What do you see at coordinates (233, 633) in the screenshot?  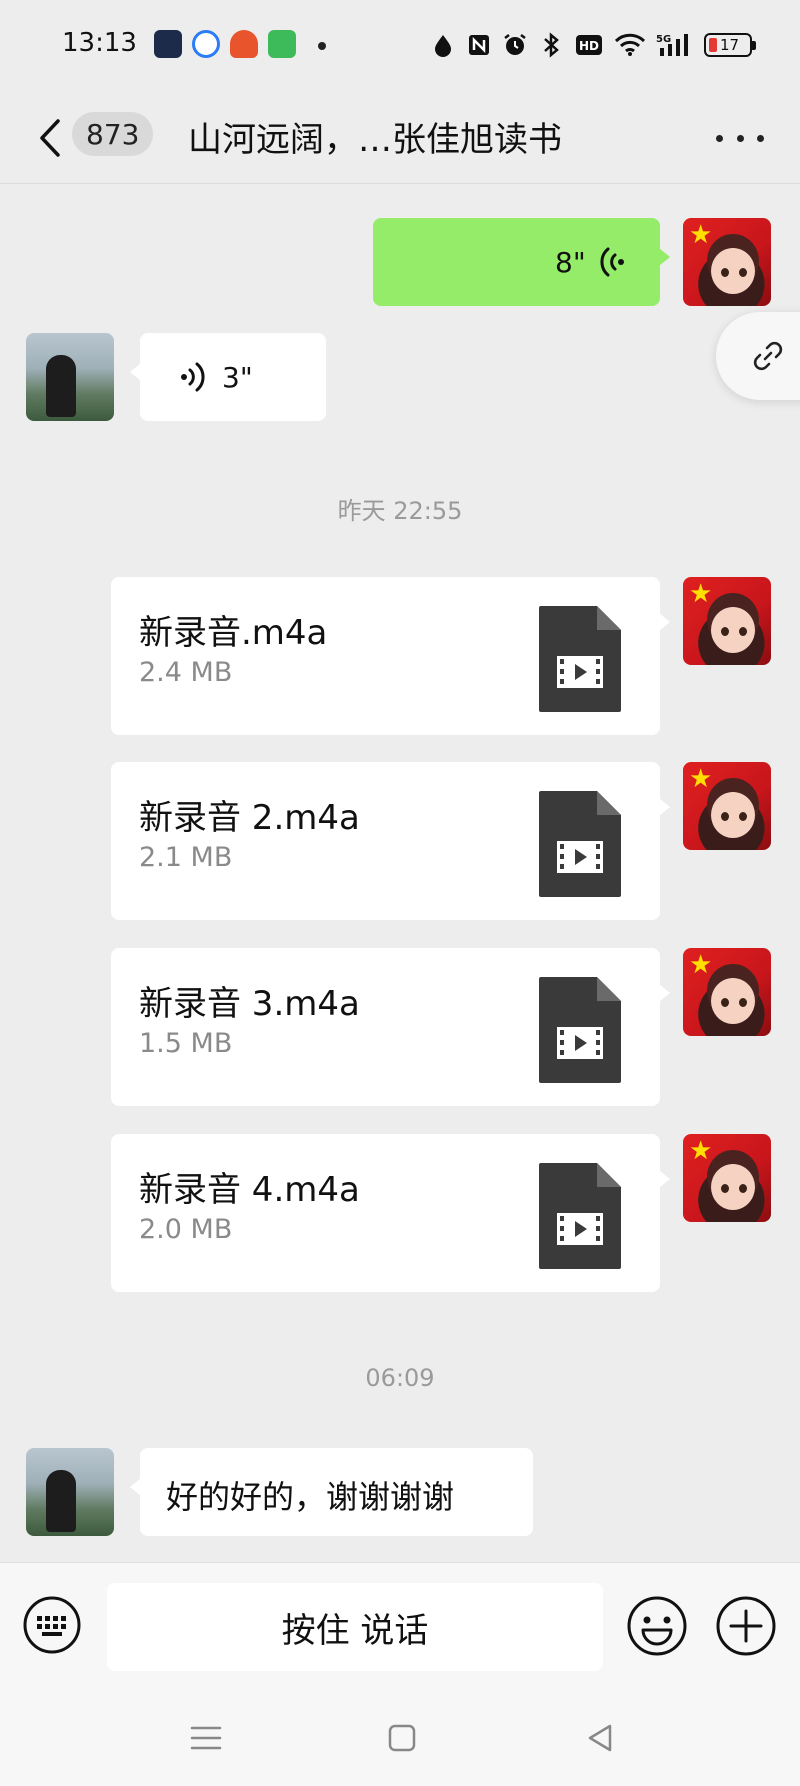 I see `file-name: 新录音.m4a` at bounding box center [233, 633].